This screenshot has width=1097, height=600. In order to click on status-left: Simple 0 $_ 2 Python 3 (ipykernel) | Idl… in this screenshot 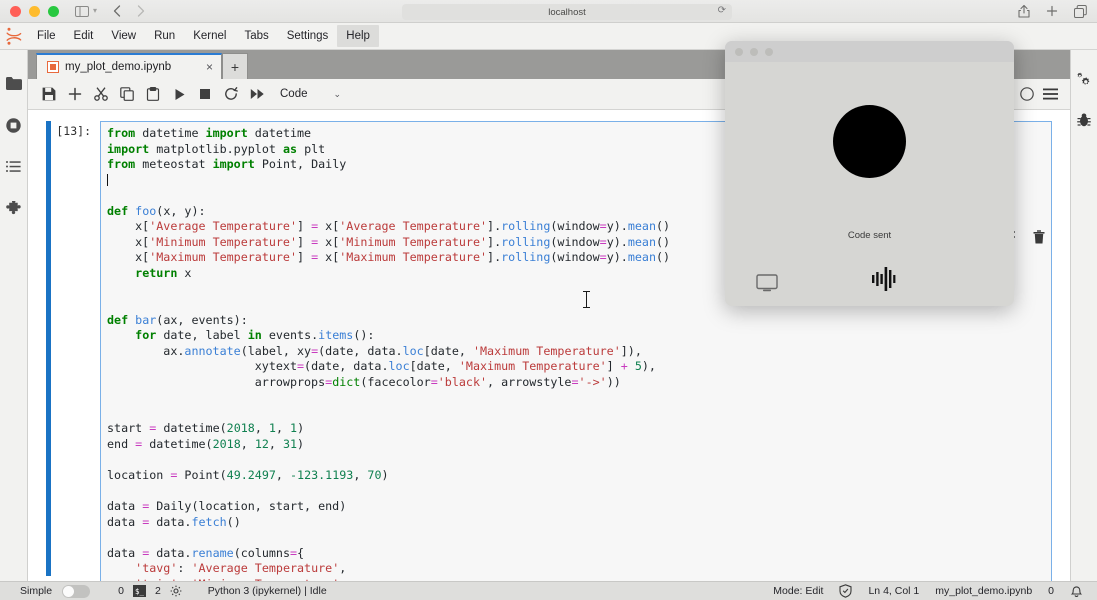, I will do `click(163, 591)`.